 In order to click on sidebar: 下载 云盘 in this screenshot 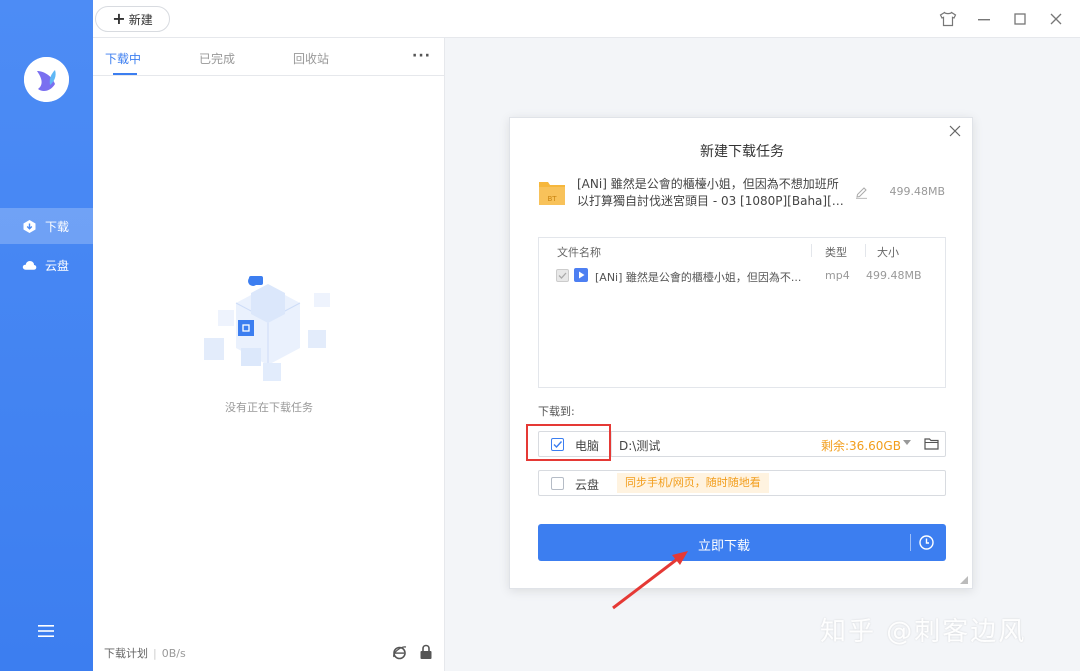, I will do `click(46, 335)`.